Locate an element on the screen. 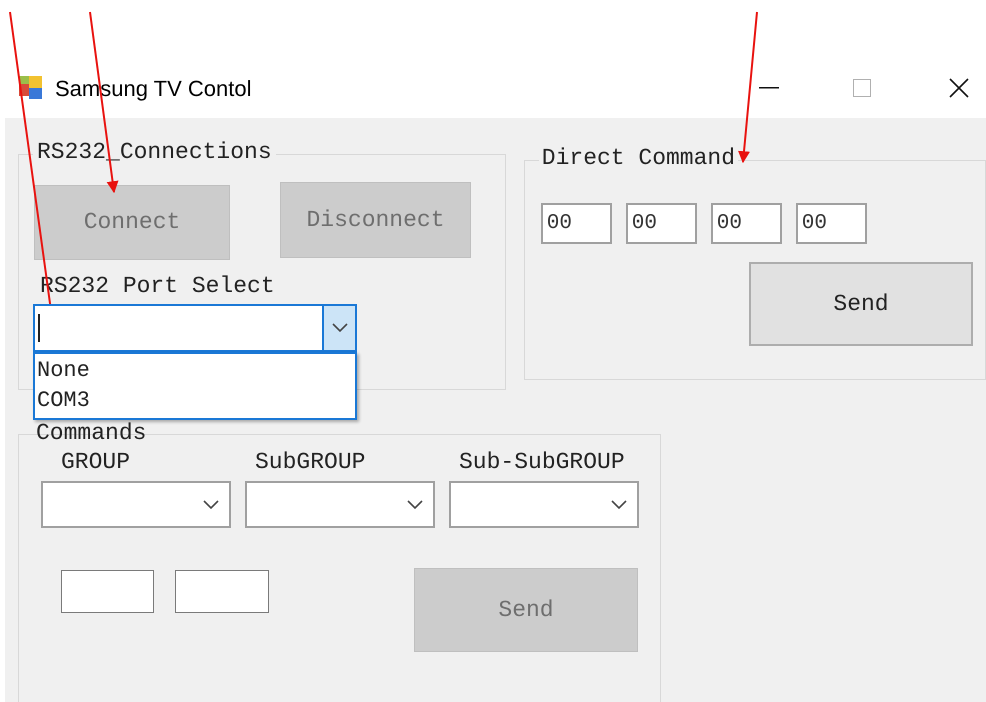 The width and height of the screenshot is (986, 702). group-title: Commands is located at coordinates (91, 433).